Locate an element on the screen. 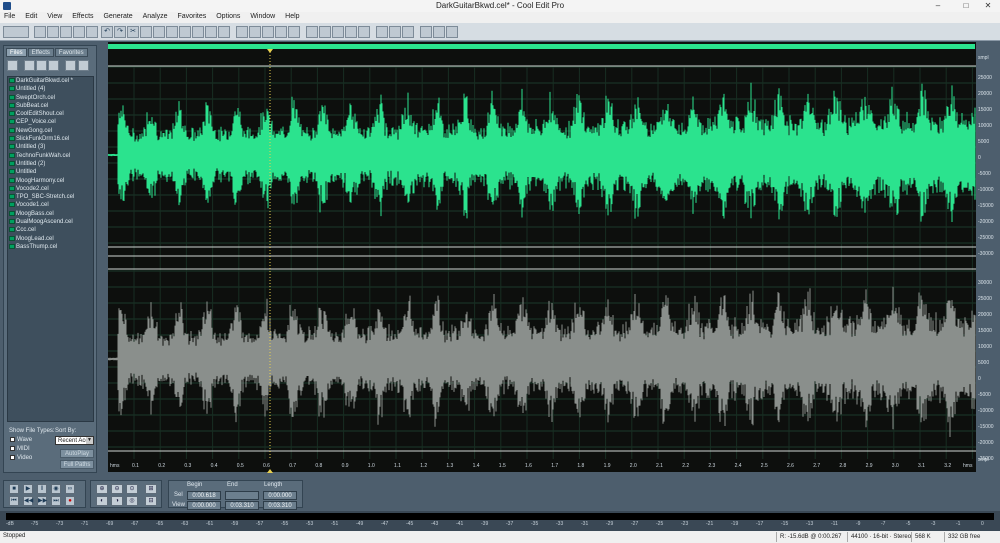 This screenshot has width=1000, height=543. open-icon is located at coordinates (53, 32).